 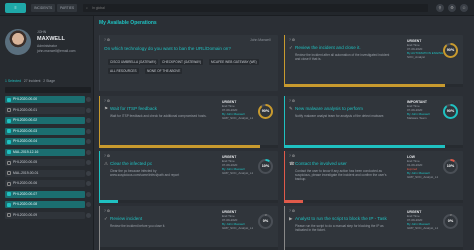 What do you see at coordinates (45, 99) in the screenshot?
I see `sidebar-item: PHI-2020-00-00` at bounding box center [45, 99].